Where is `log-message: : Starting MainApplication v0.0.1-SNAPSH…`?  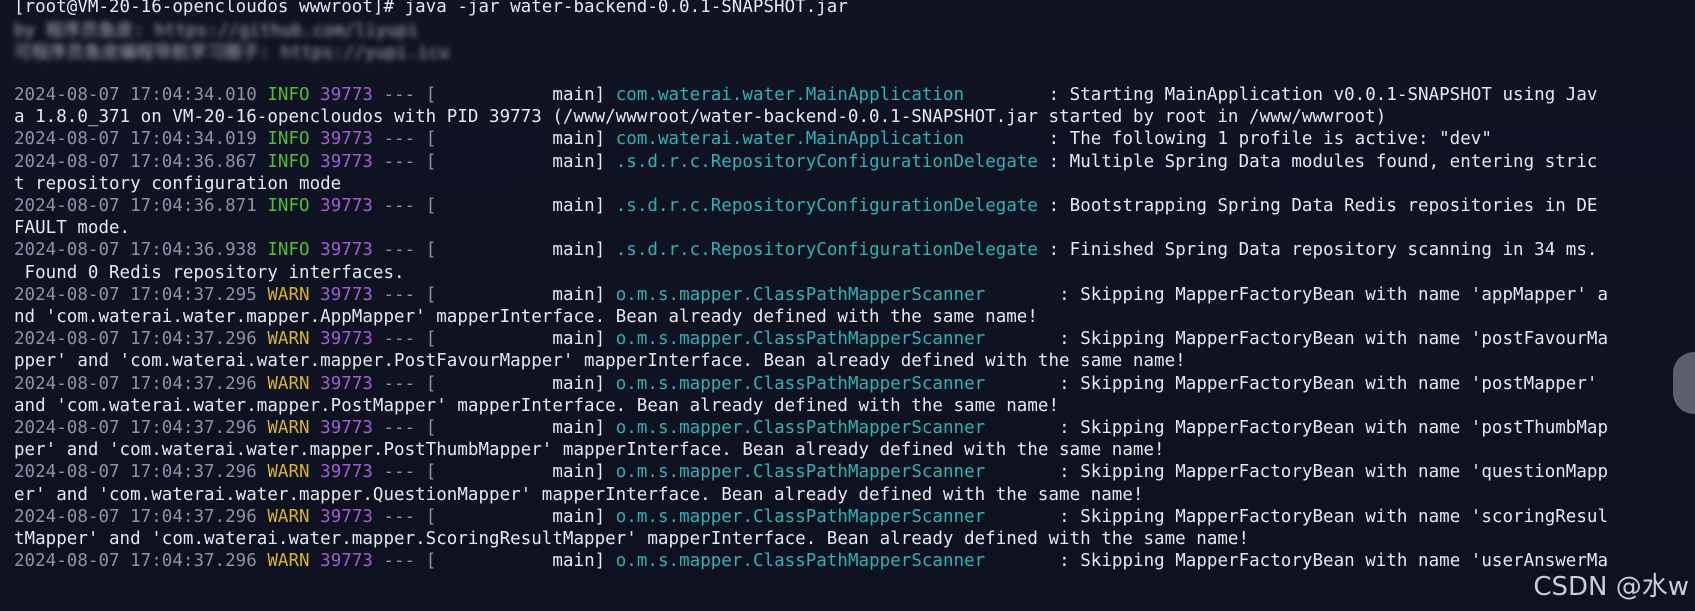
log-message: : Starting MainApplication v0.0.1-SNAPSH… is located at coordinates (1323, 95).